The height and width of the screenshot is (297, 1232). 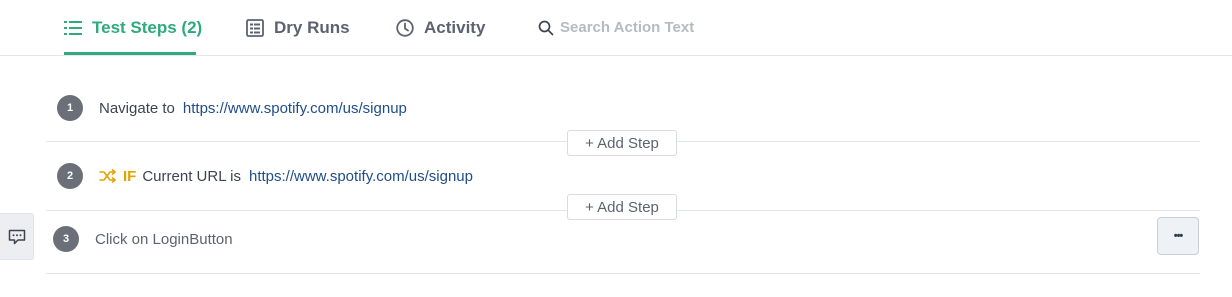 I want to click on tab-dry-runs: Dry Runs, so click(x=298, y=27).